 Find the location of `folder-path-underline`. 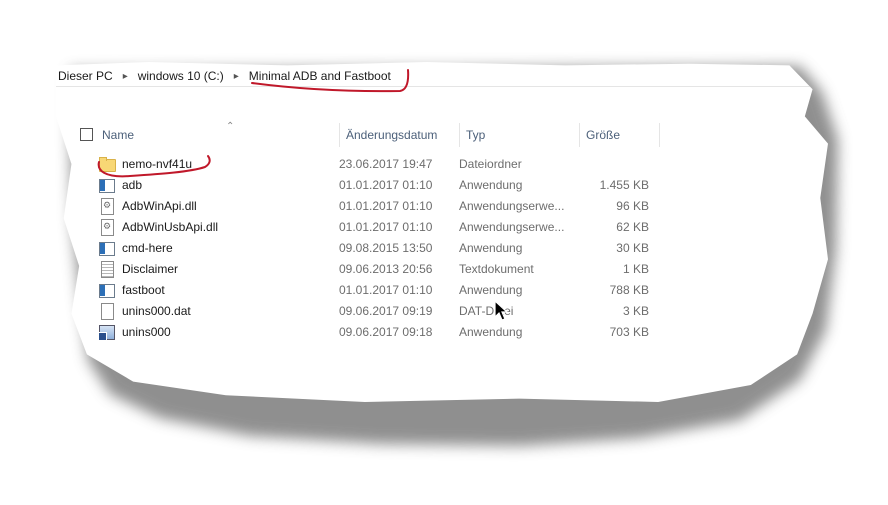

folder-path-underline is located at coordinates (330, 81).